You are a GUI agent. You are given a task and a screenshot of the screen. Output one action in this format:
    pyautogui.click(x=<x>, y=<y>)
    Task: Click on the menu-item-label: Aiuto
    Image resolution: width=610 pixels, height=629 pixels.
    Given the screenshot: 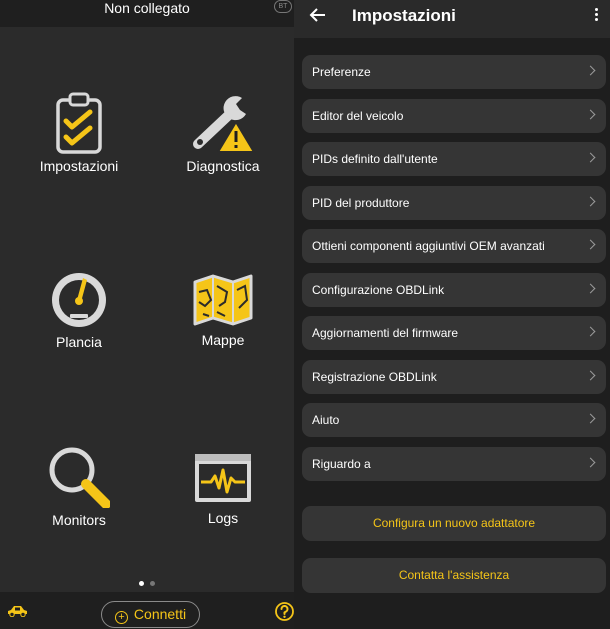 What is the action you would take?
    pyautogui.click(x=326, y=420)
    